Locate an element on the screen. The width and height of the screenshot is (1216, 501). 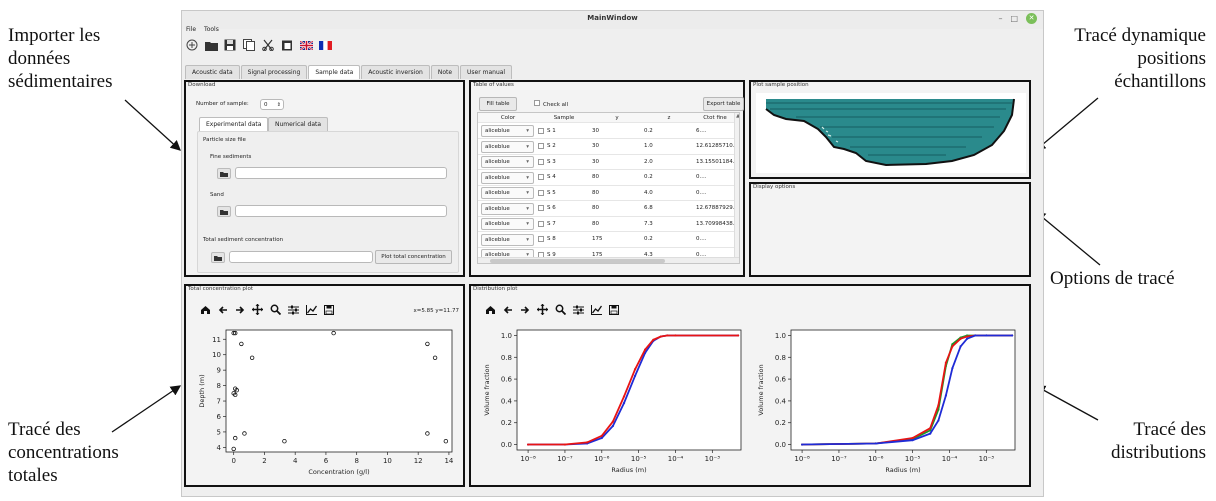
horizontal-scrollbar is located at coordinates (608, 260).